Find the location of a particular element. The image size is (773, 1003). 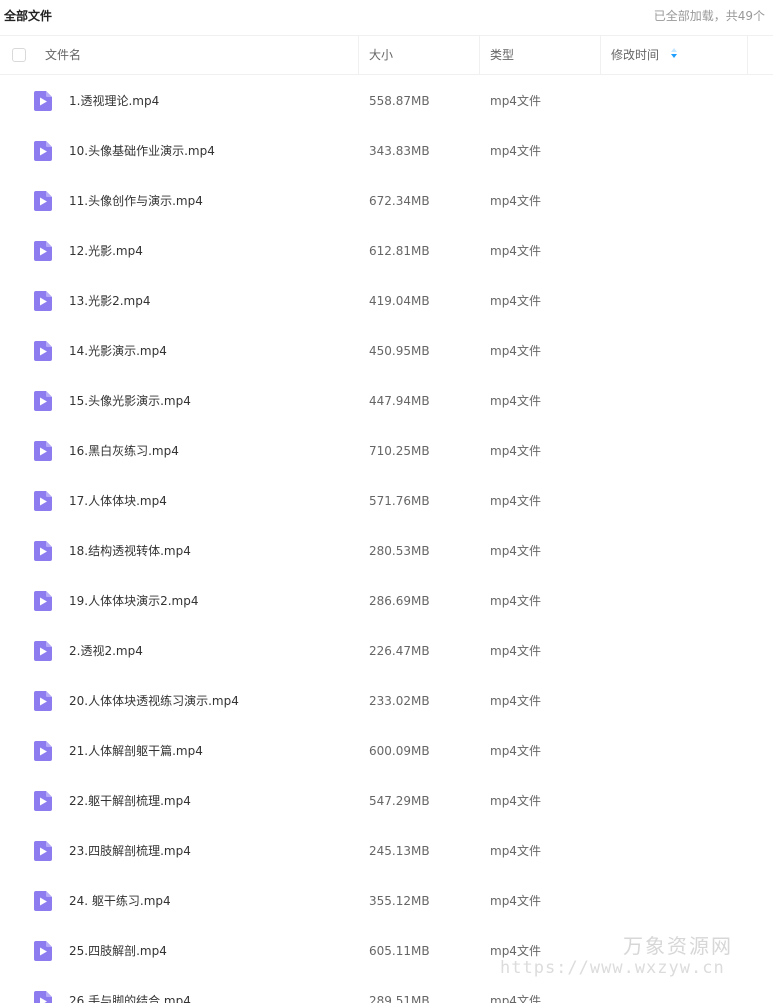

file-row: 10.头像基础作业演示.mp4 343.83MB mp4文件 is located at coordinates (386, 151).